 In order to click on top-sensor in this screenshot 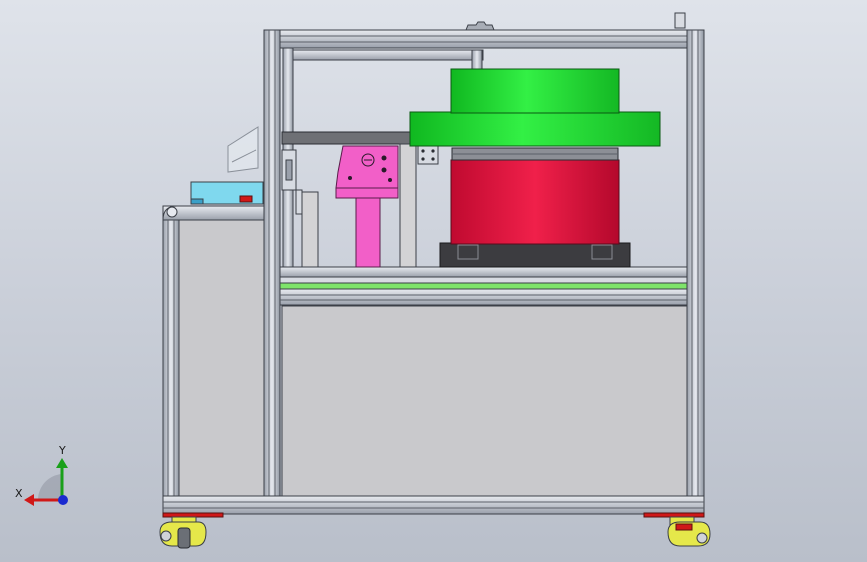, I will do `click(680, 20)`.